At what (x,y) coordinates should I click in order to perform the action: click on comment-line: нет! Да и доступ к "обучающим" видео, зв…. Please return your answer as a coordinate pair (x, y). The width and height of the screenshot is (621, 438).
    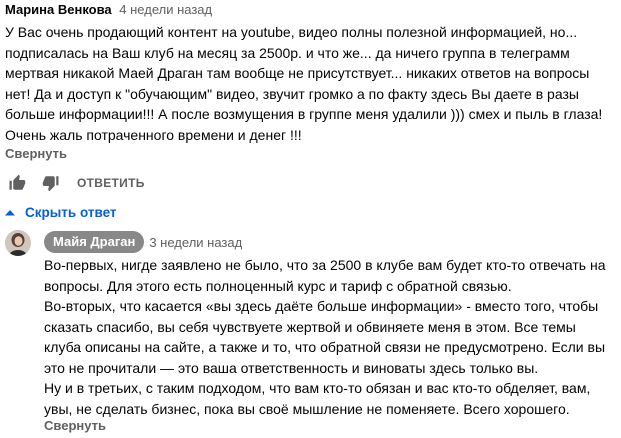
    Looking at the image, I should click on (292, 93).